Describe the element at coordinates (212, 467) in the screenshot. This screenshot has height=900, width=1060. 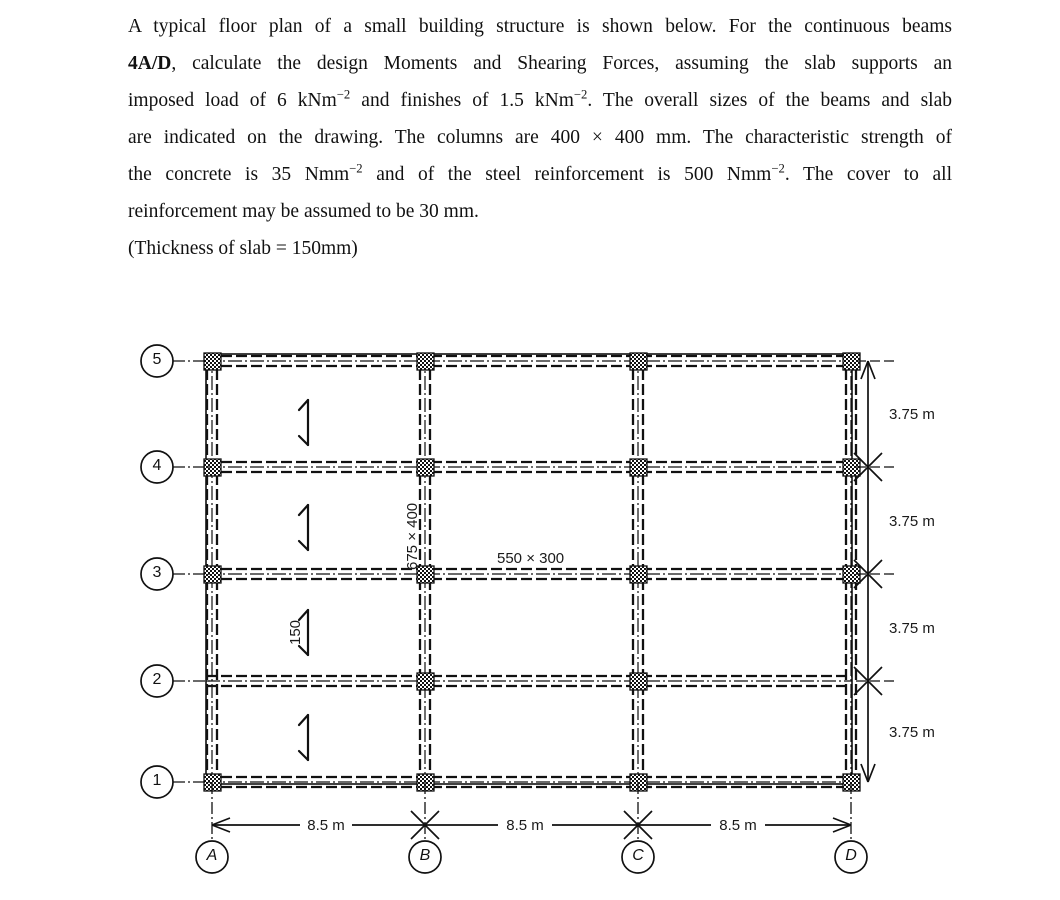
I see `column-A4` at that location.